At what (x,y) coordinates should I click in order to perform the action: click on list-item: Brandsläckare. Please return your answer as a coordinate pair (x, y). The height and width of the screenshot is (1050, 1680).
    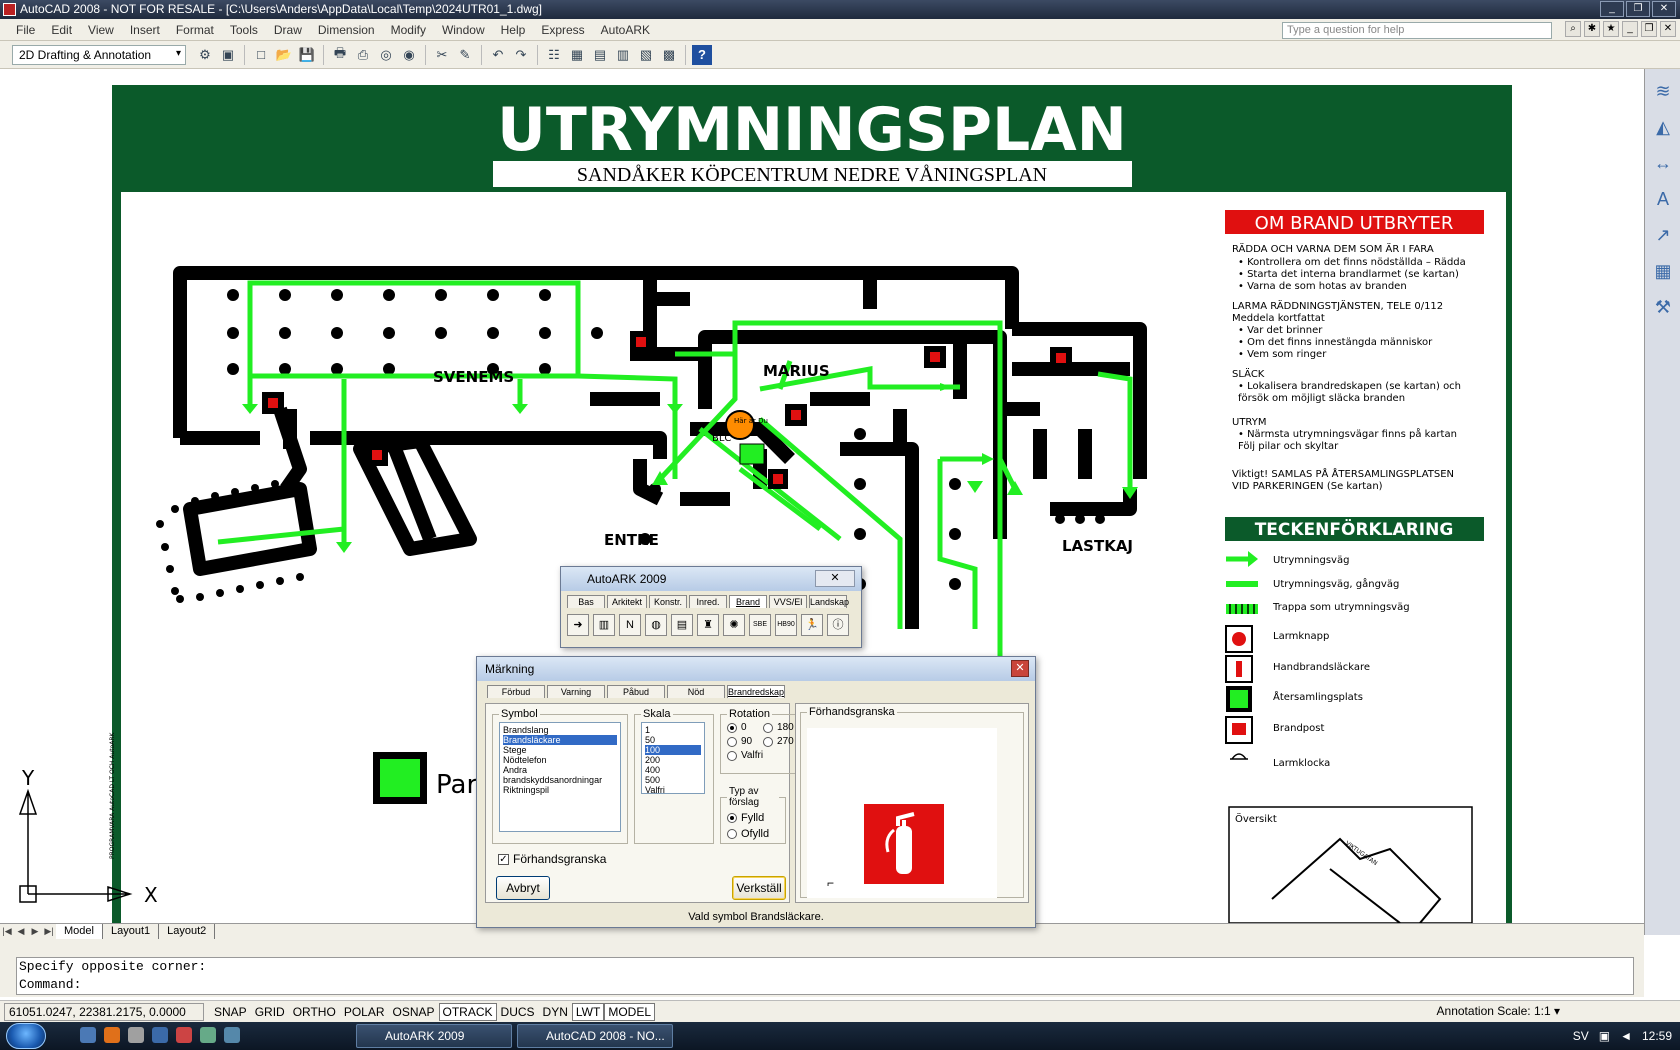
    Looking at the image, I should click on (560, 740).